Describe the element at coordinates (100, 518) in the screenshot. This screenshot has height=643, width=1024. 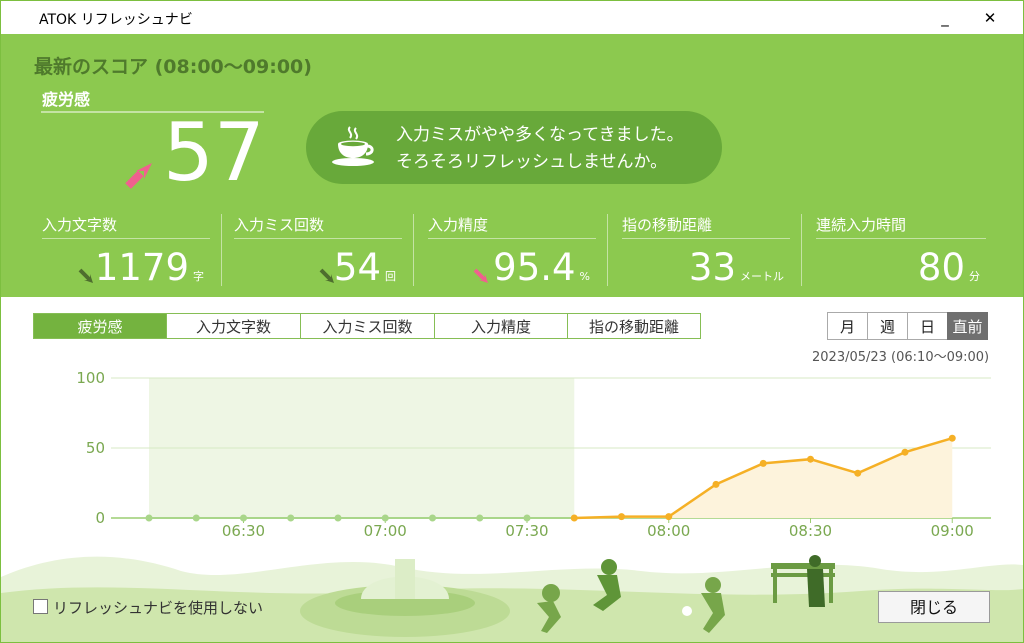
I see `y-tick-label: 0` at that location.